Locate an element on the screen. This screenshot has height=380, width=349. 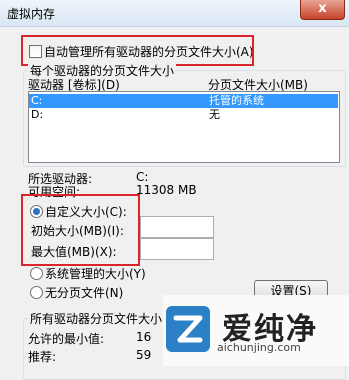
recommended-value: 59 is located at coordinates (144, 355).